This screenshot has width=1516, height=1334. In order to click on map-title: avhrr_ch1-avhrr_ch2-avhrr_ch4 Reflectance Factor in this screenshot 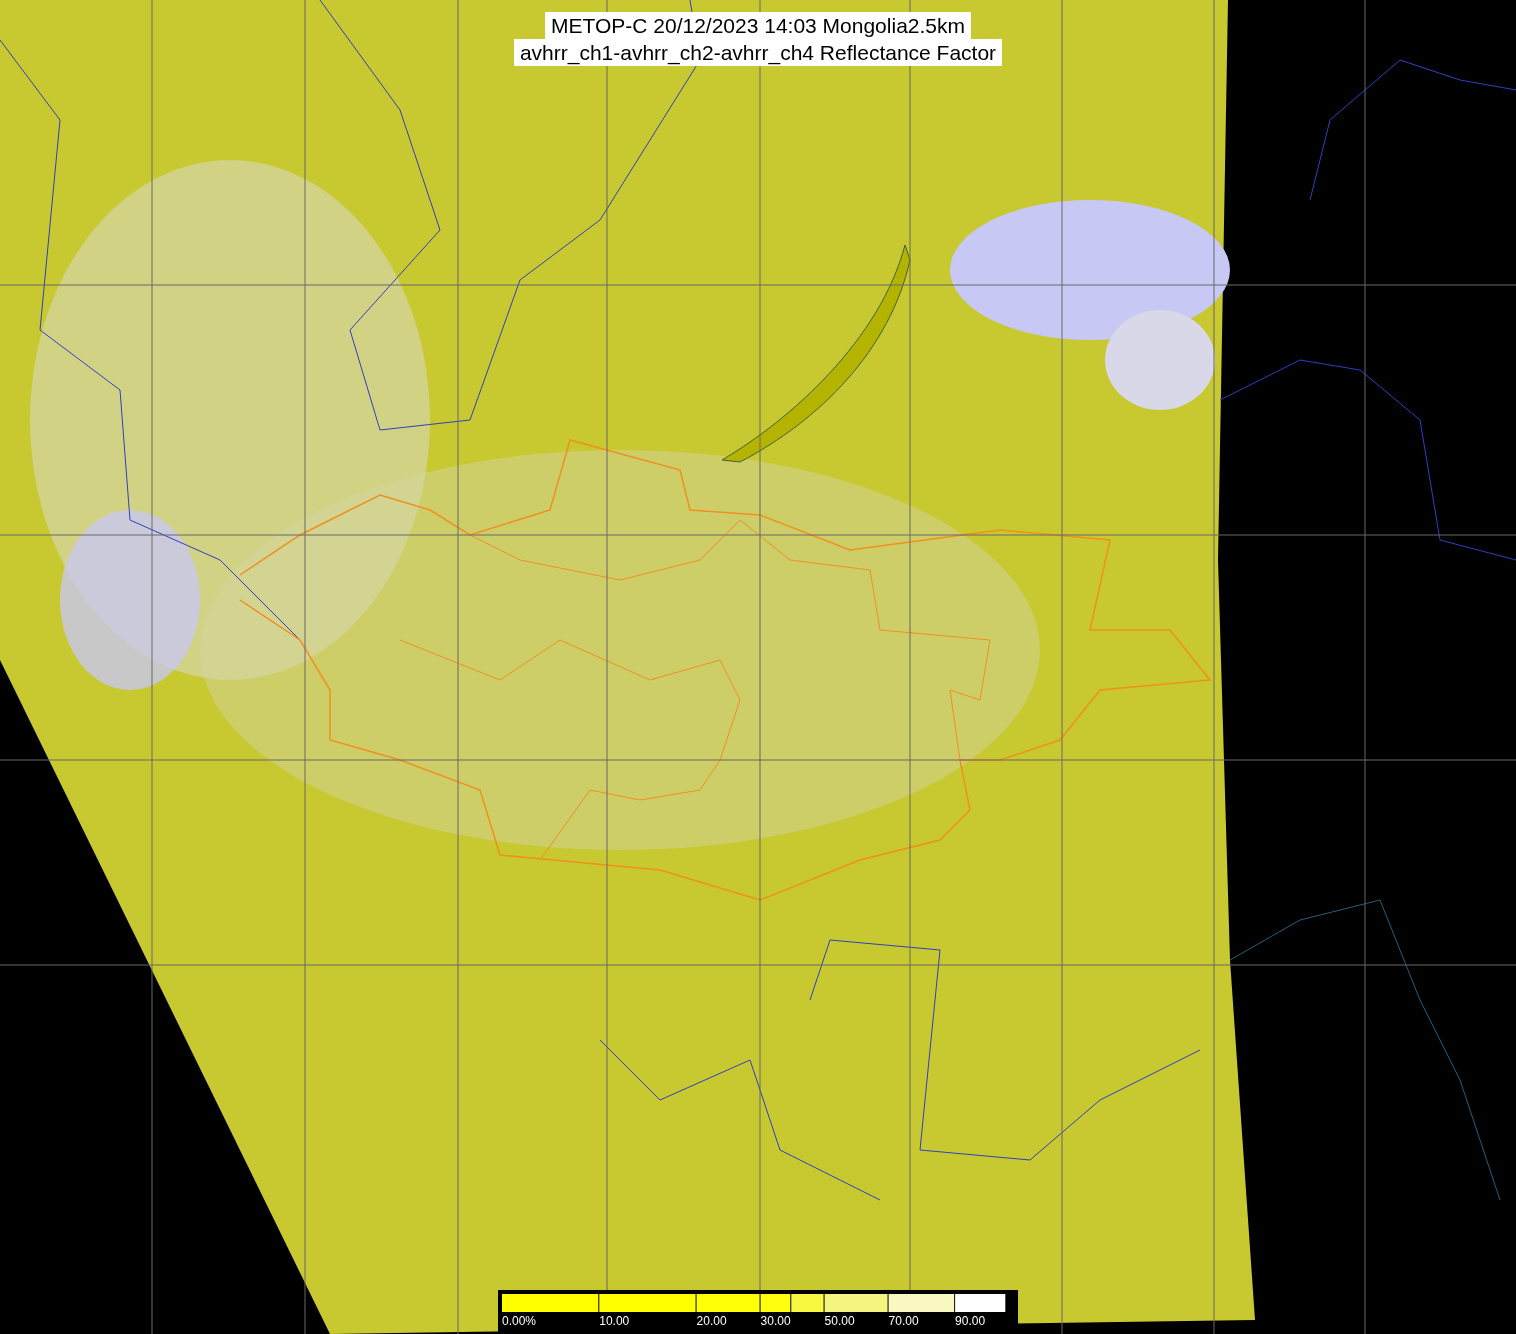, I will do `click(758, 52)`.